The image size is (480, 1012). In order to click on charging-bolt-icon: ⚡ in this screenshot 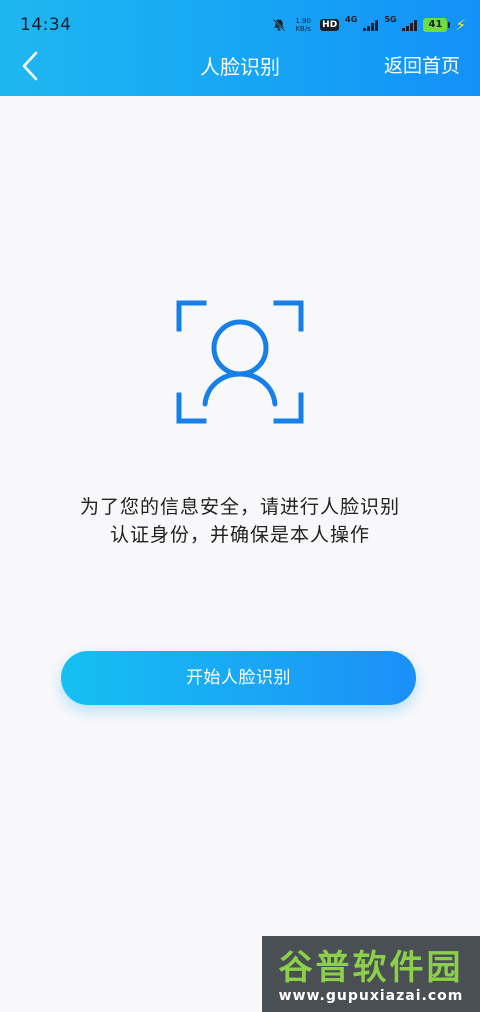, I will do `click(460, 25)`.